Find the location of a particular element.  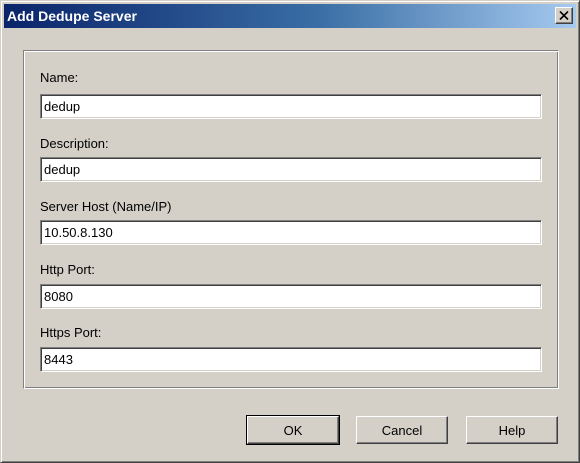

https-port-label: Https Port: is located at coordinates (71, 332).